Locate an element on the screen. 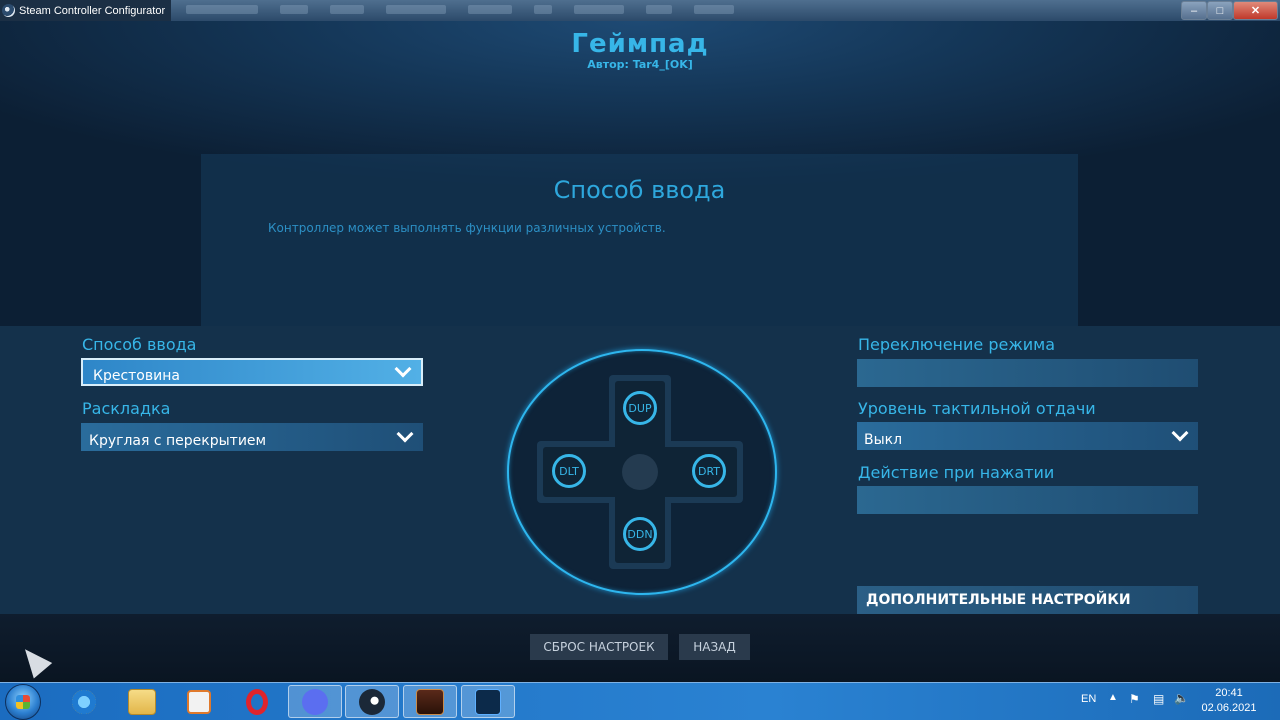  minimize-button: – is located at coordinates (1194, 10).